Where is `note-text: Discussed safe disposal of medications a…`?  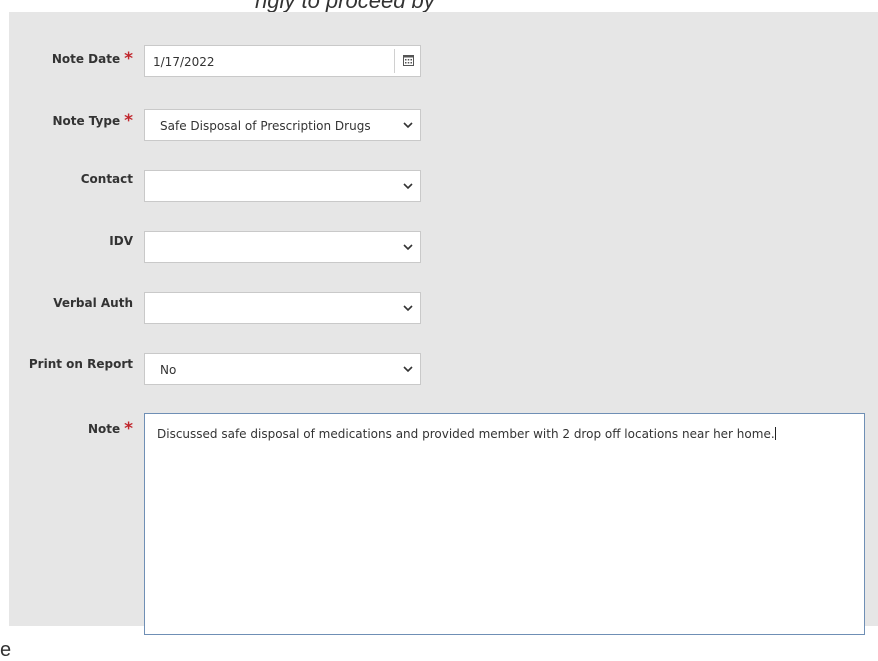 note-text: Discussed safe disposal of medications a… is located at coordinates (466, 434).